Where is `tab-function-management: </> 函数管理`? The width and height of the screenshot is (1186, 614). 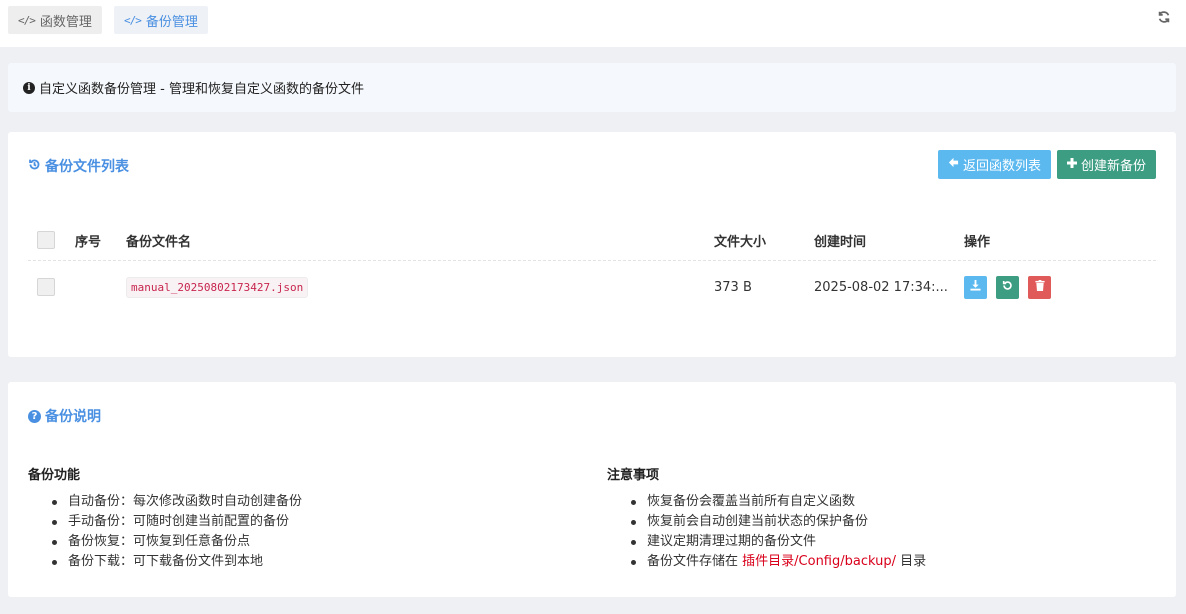 tab-function-management: </> 函数管理 is located at coordinates (55, 20).